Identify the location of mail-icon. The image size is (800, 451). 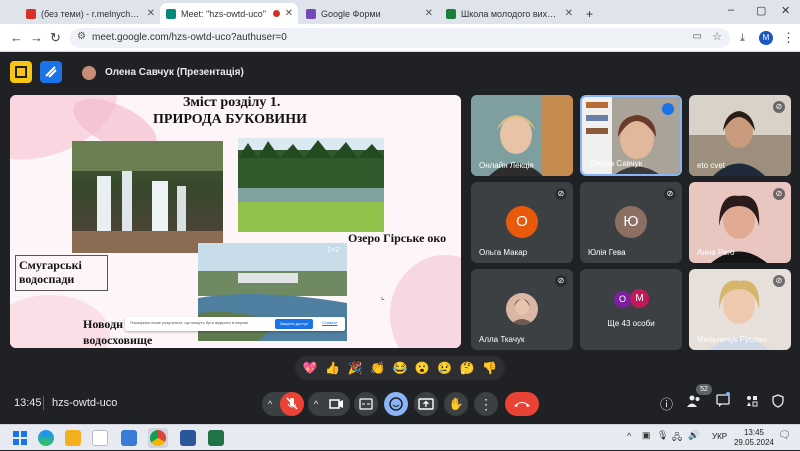
(129, 438).